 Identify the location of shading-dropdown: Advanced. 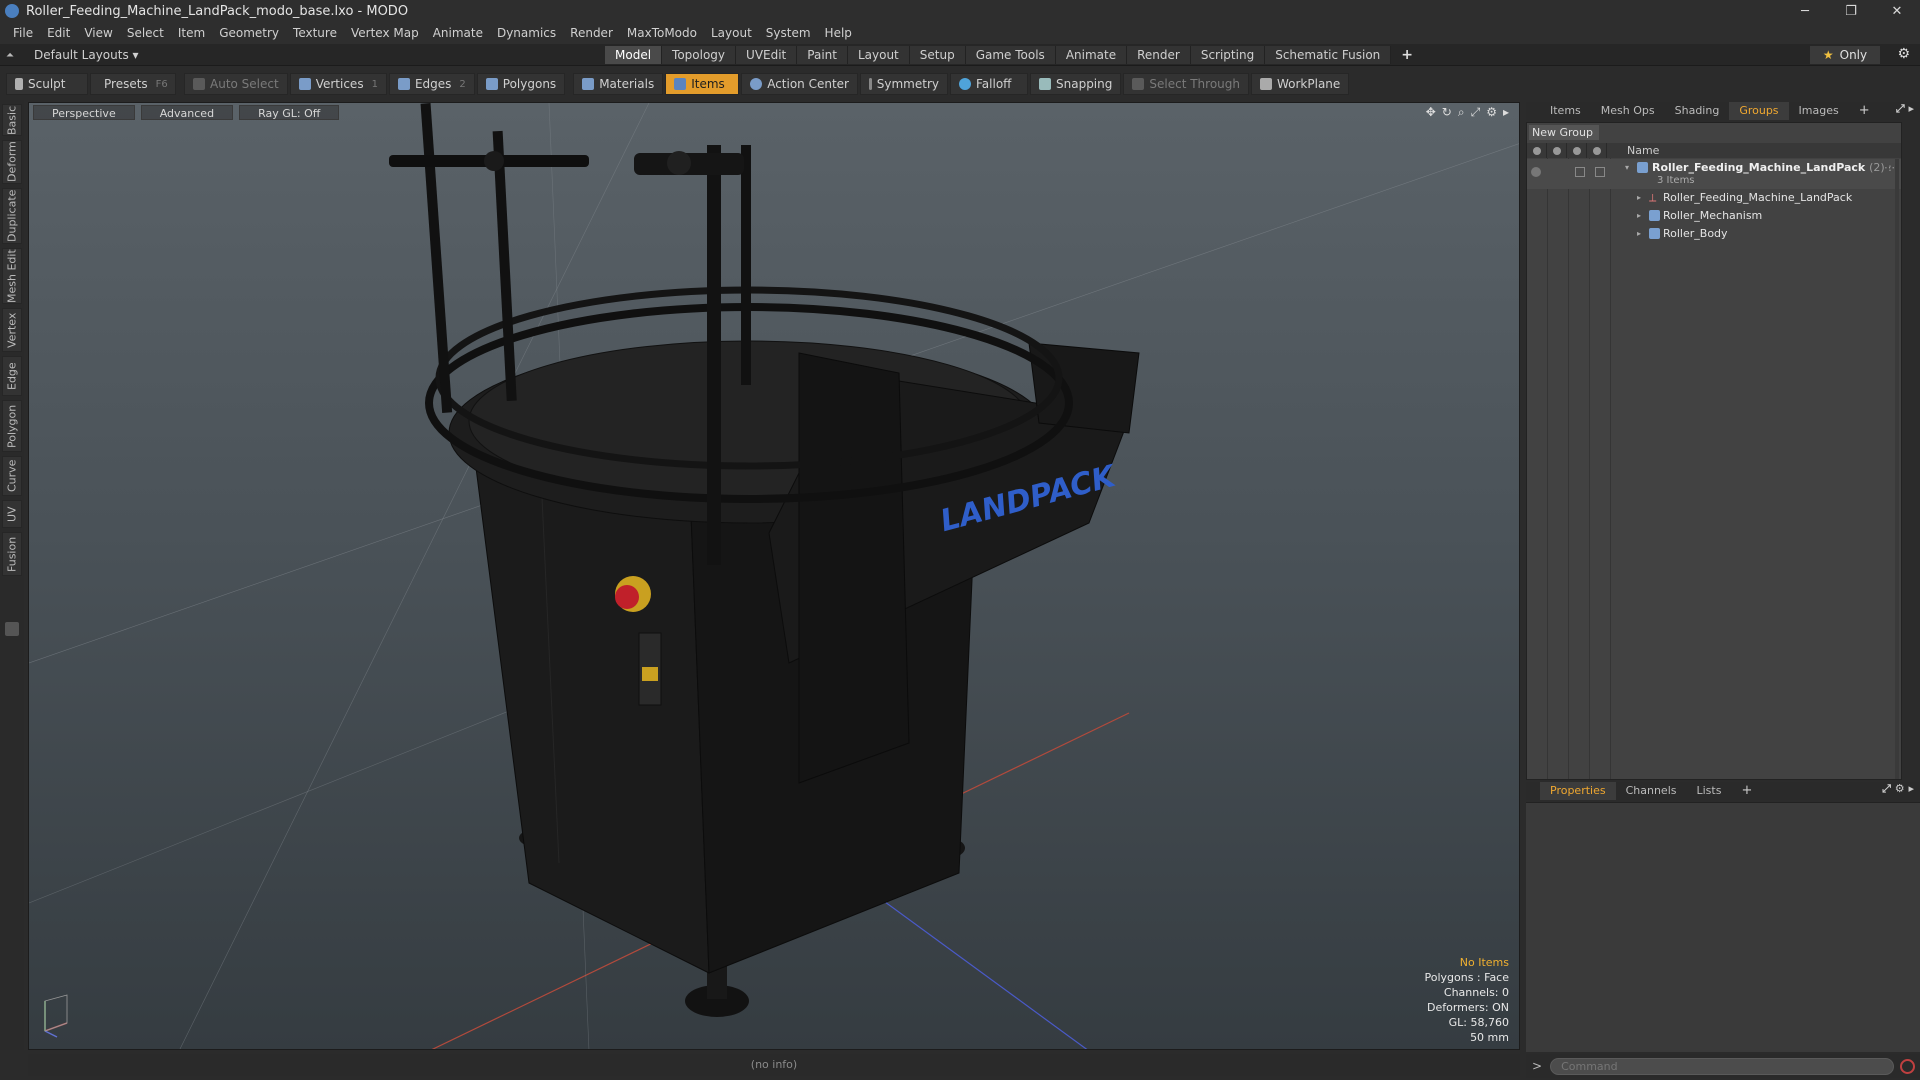
(187, 112).